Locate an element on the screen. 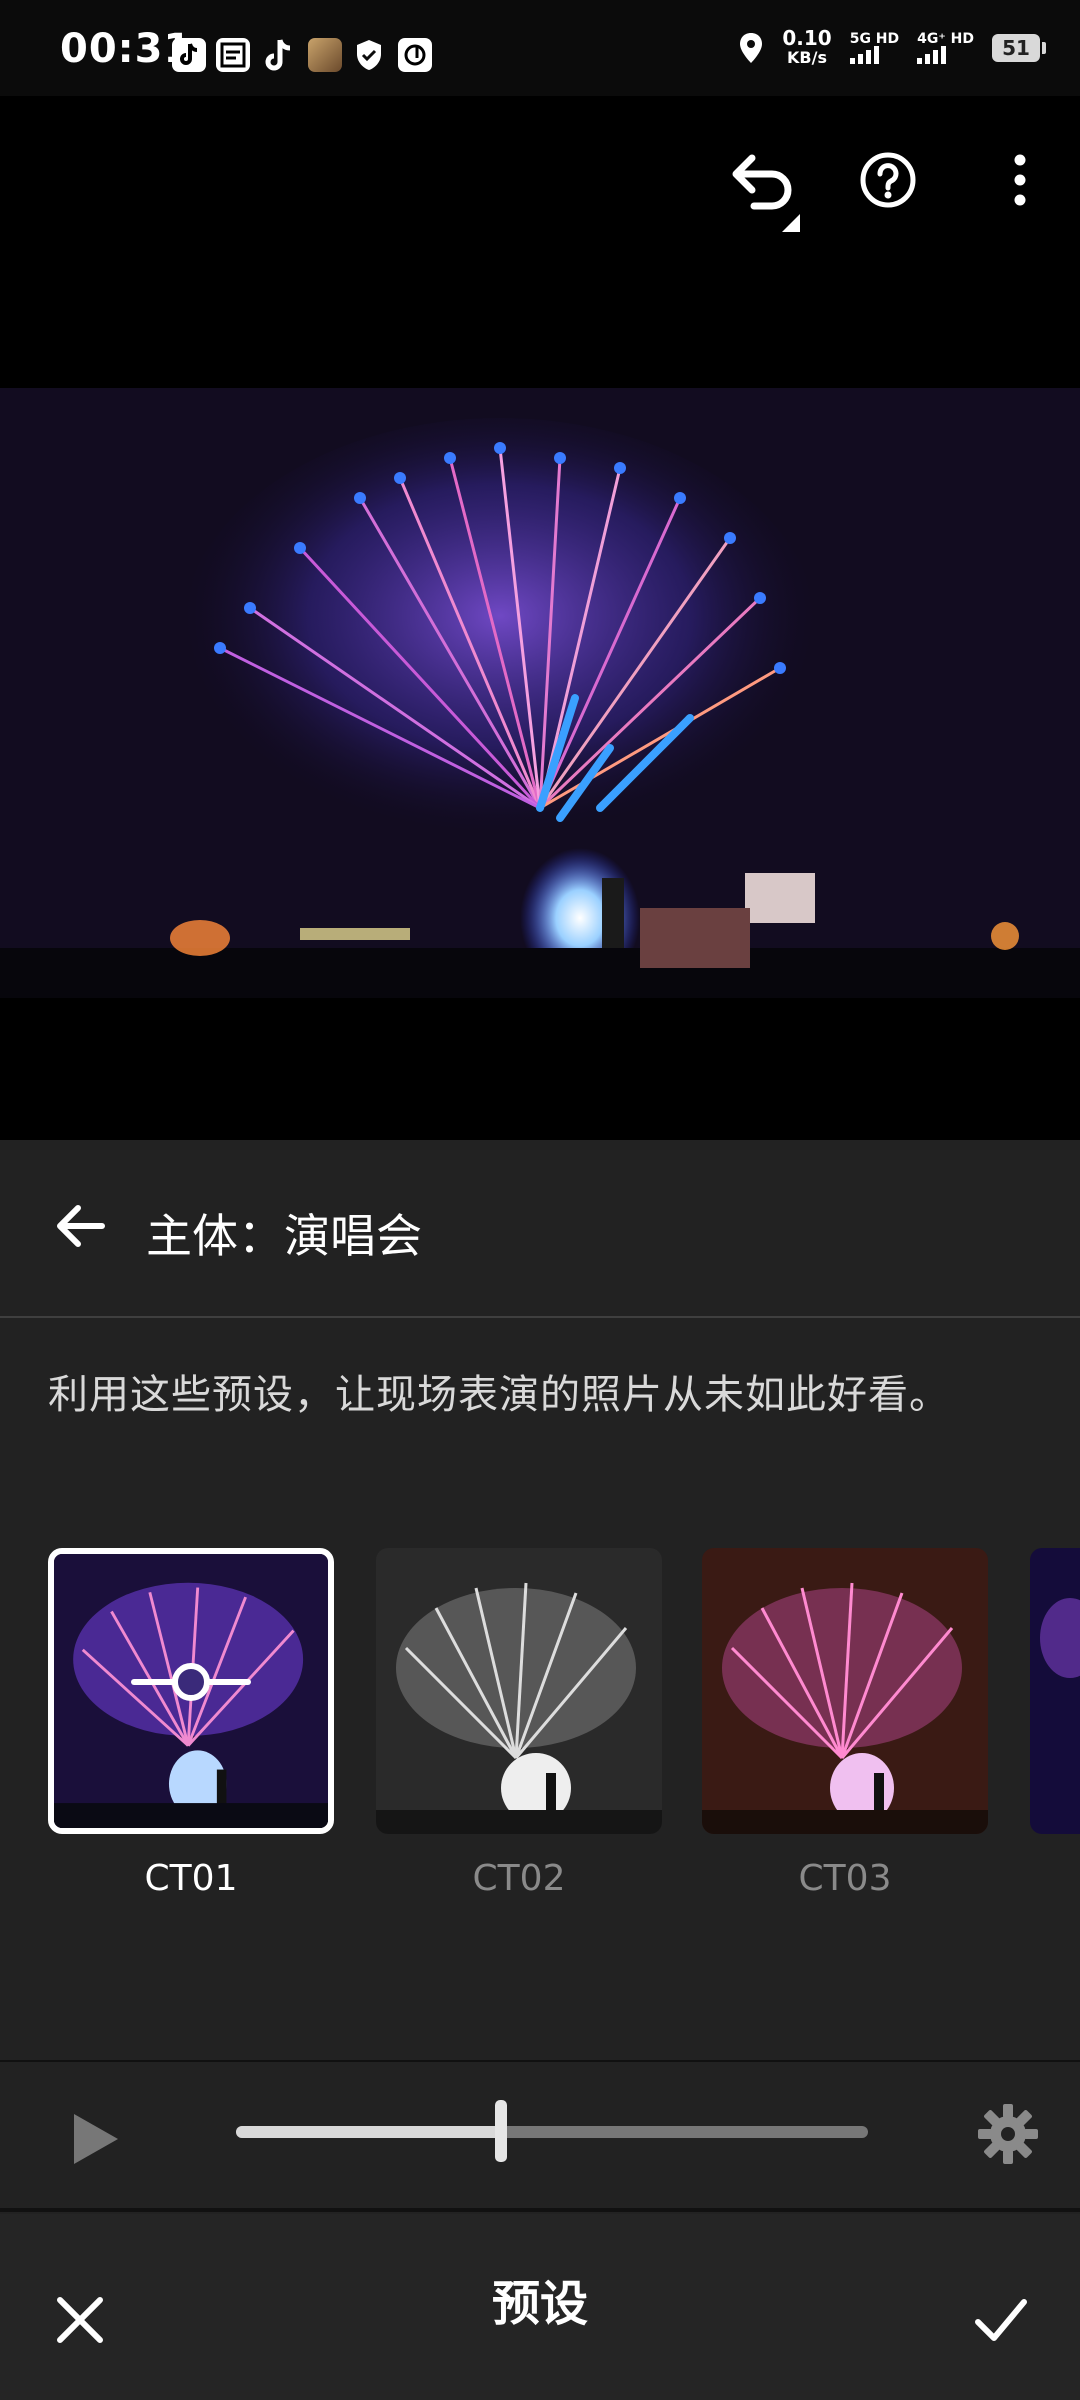 Image resolution: width=1080 pixels, height=2400 pixels. settings-button is located at coordinates (1008, 2136).